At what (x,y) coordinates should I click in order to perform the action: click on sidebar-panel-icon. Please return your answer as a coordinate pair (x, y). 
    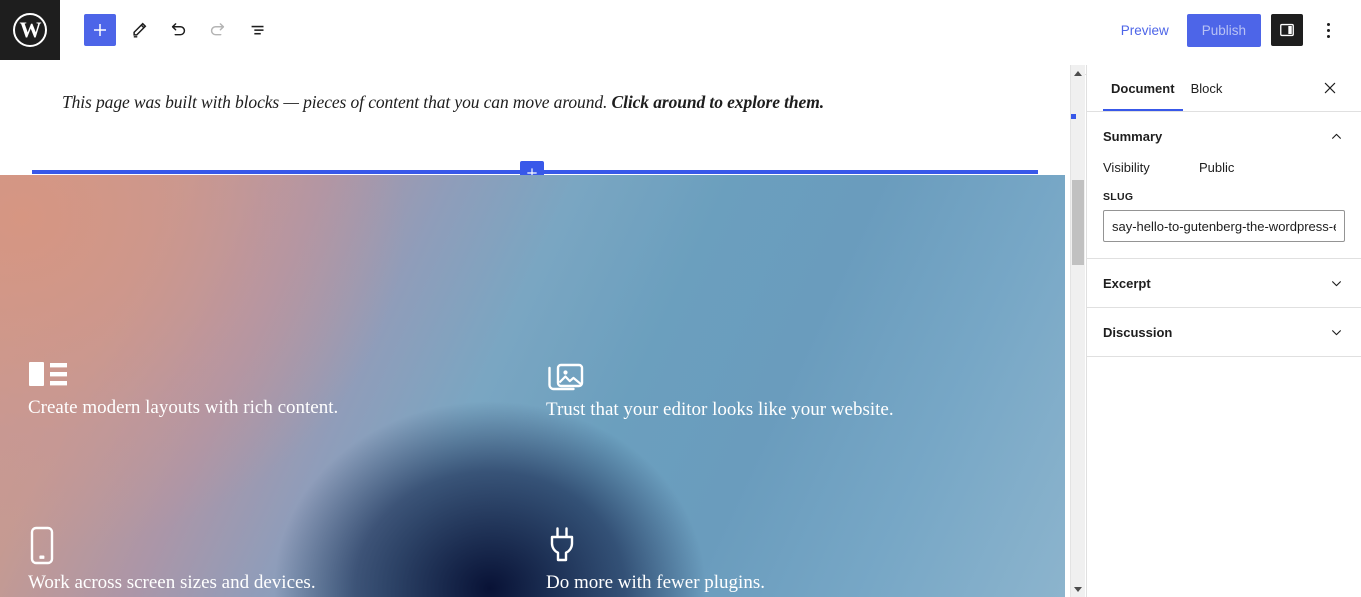
    Looking at the image, I should click on (1287, 30).